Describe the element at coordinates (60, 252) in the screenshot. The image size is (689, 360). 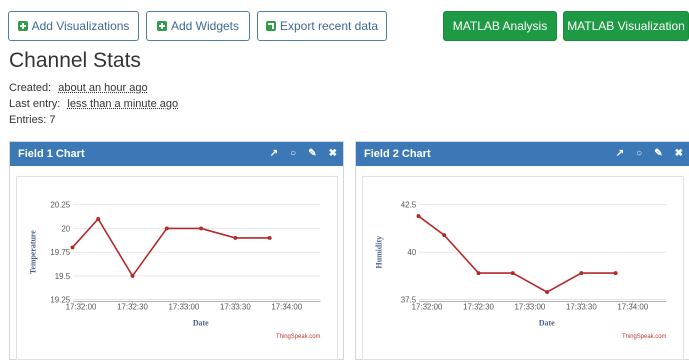
I see `y-tick-label: 19.75` at that location.